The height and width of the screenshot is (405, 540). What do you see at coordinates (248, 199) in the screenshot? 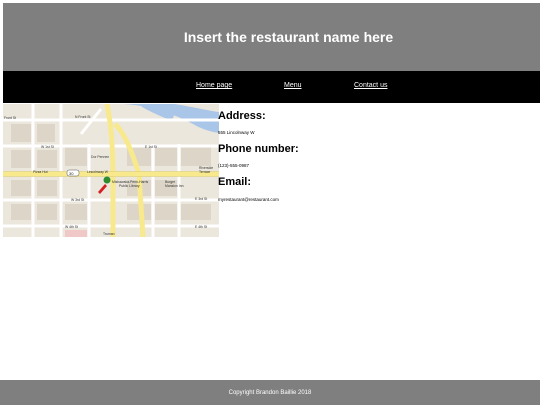
I see `email-value: myrestaurant@restaurant.com` at bounding box center [248, 199].